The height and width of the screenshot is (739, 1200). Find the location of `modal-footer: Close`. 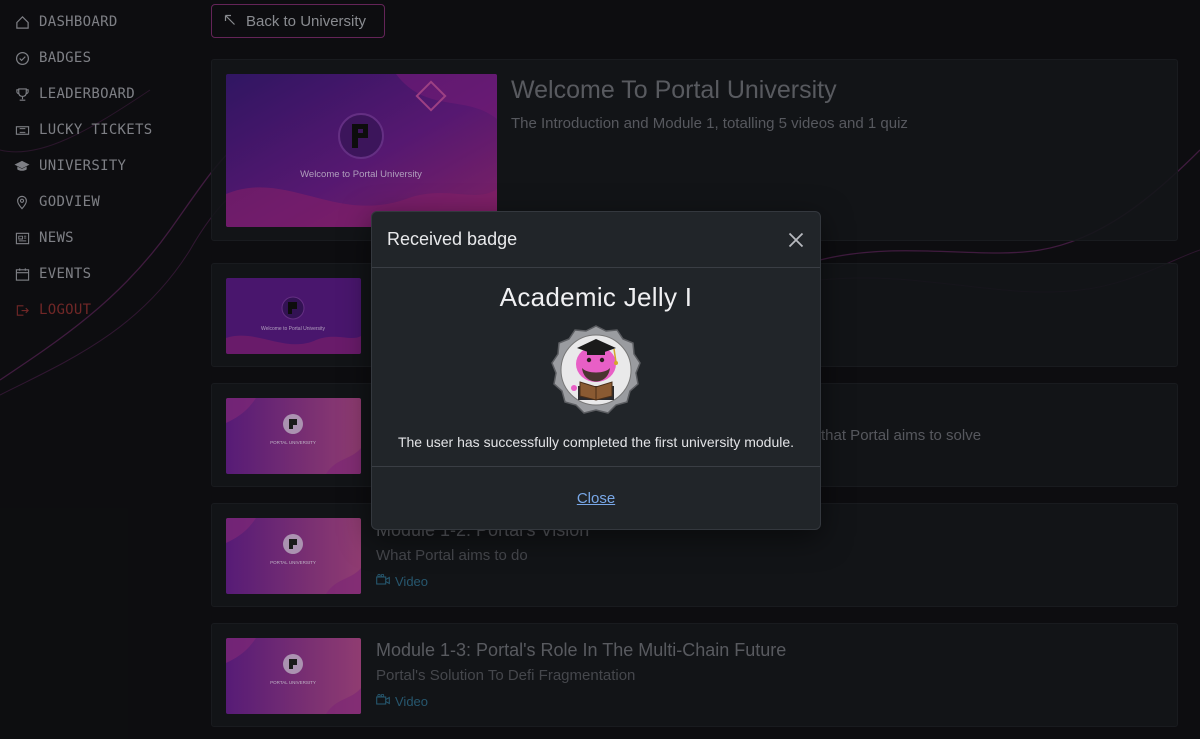

modal-footer: Close is located at coordinates (596, 498).